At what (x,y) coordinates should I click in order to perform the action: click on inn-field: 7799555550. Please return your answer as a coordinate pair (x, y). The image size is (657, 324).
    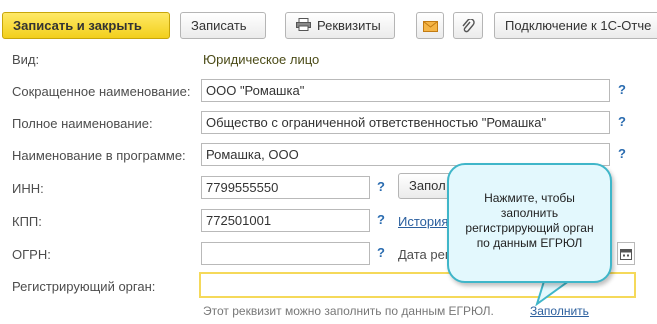
    Looking at the image, I should click on (285, 187).